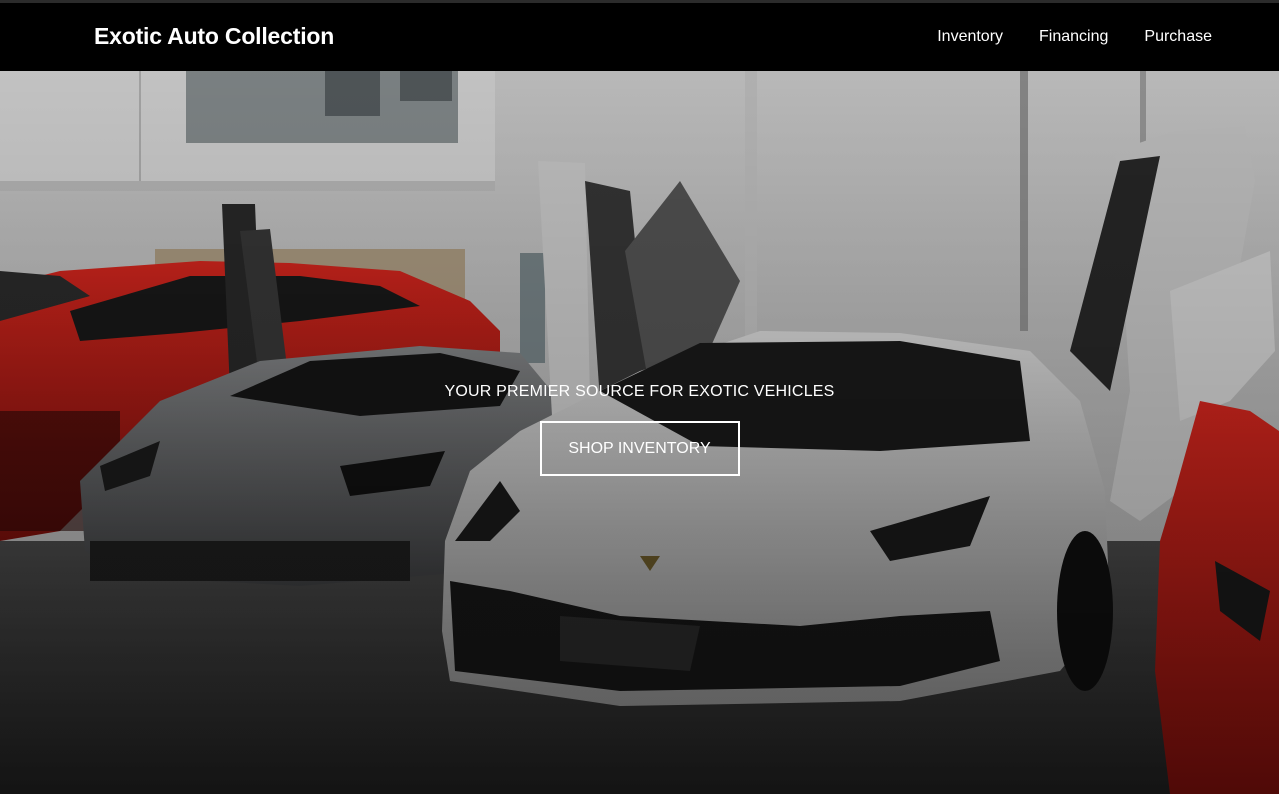  I want to click on nav-link-financing: Financing, so click(1073, 37).